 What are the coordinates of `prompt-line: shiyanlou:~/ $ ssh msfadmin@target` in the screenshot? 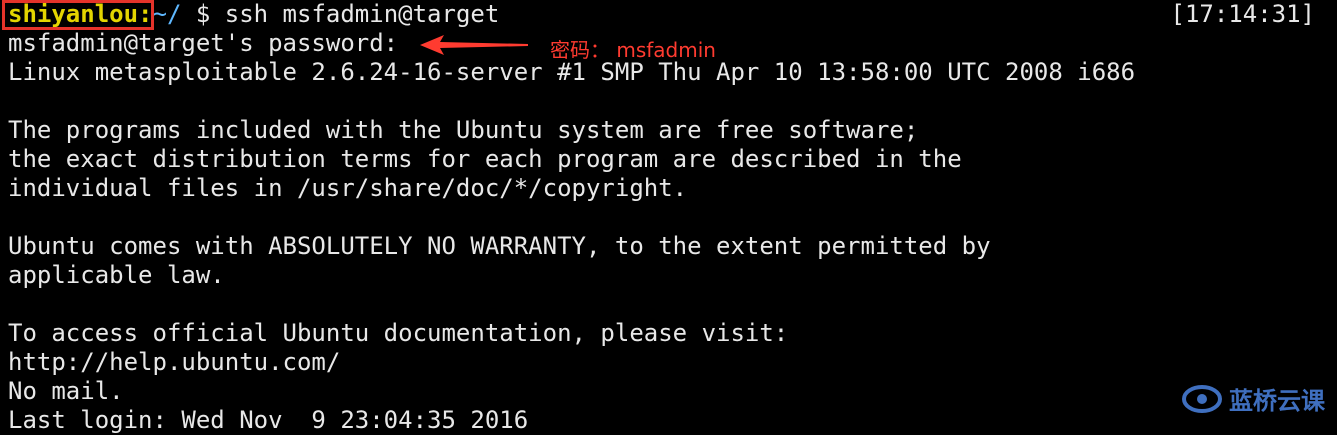 It's located at (672, 14).